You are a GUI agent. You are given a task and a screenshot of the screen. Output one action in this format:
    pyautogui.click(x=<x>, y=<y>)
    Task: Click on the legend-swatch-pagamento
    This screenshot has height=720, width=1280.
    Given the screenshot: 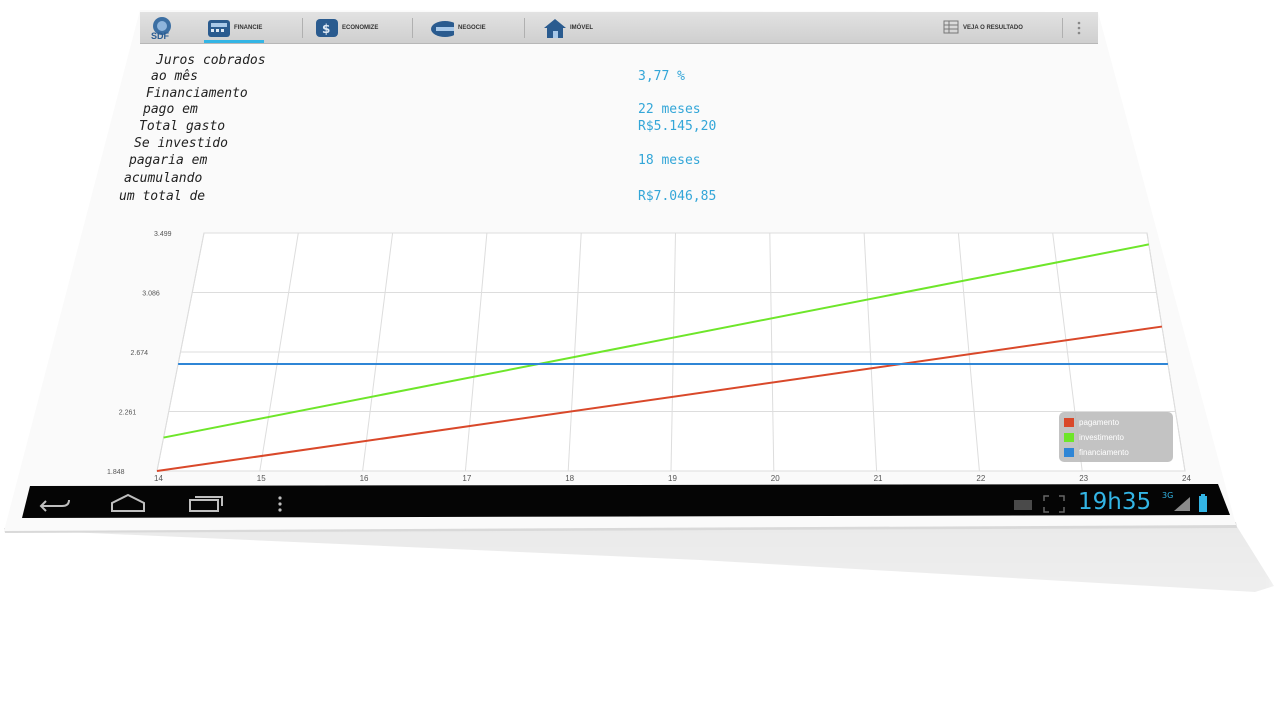 What is the action you would take?
    pyautogui.click(x=1069, y=422)
    